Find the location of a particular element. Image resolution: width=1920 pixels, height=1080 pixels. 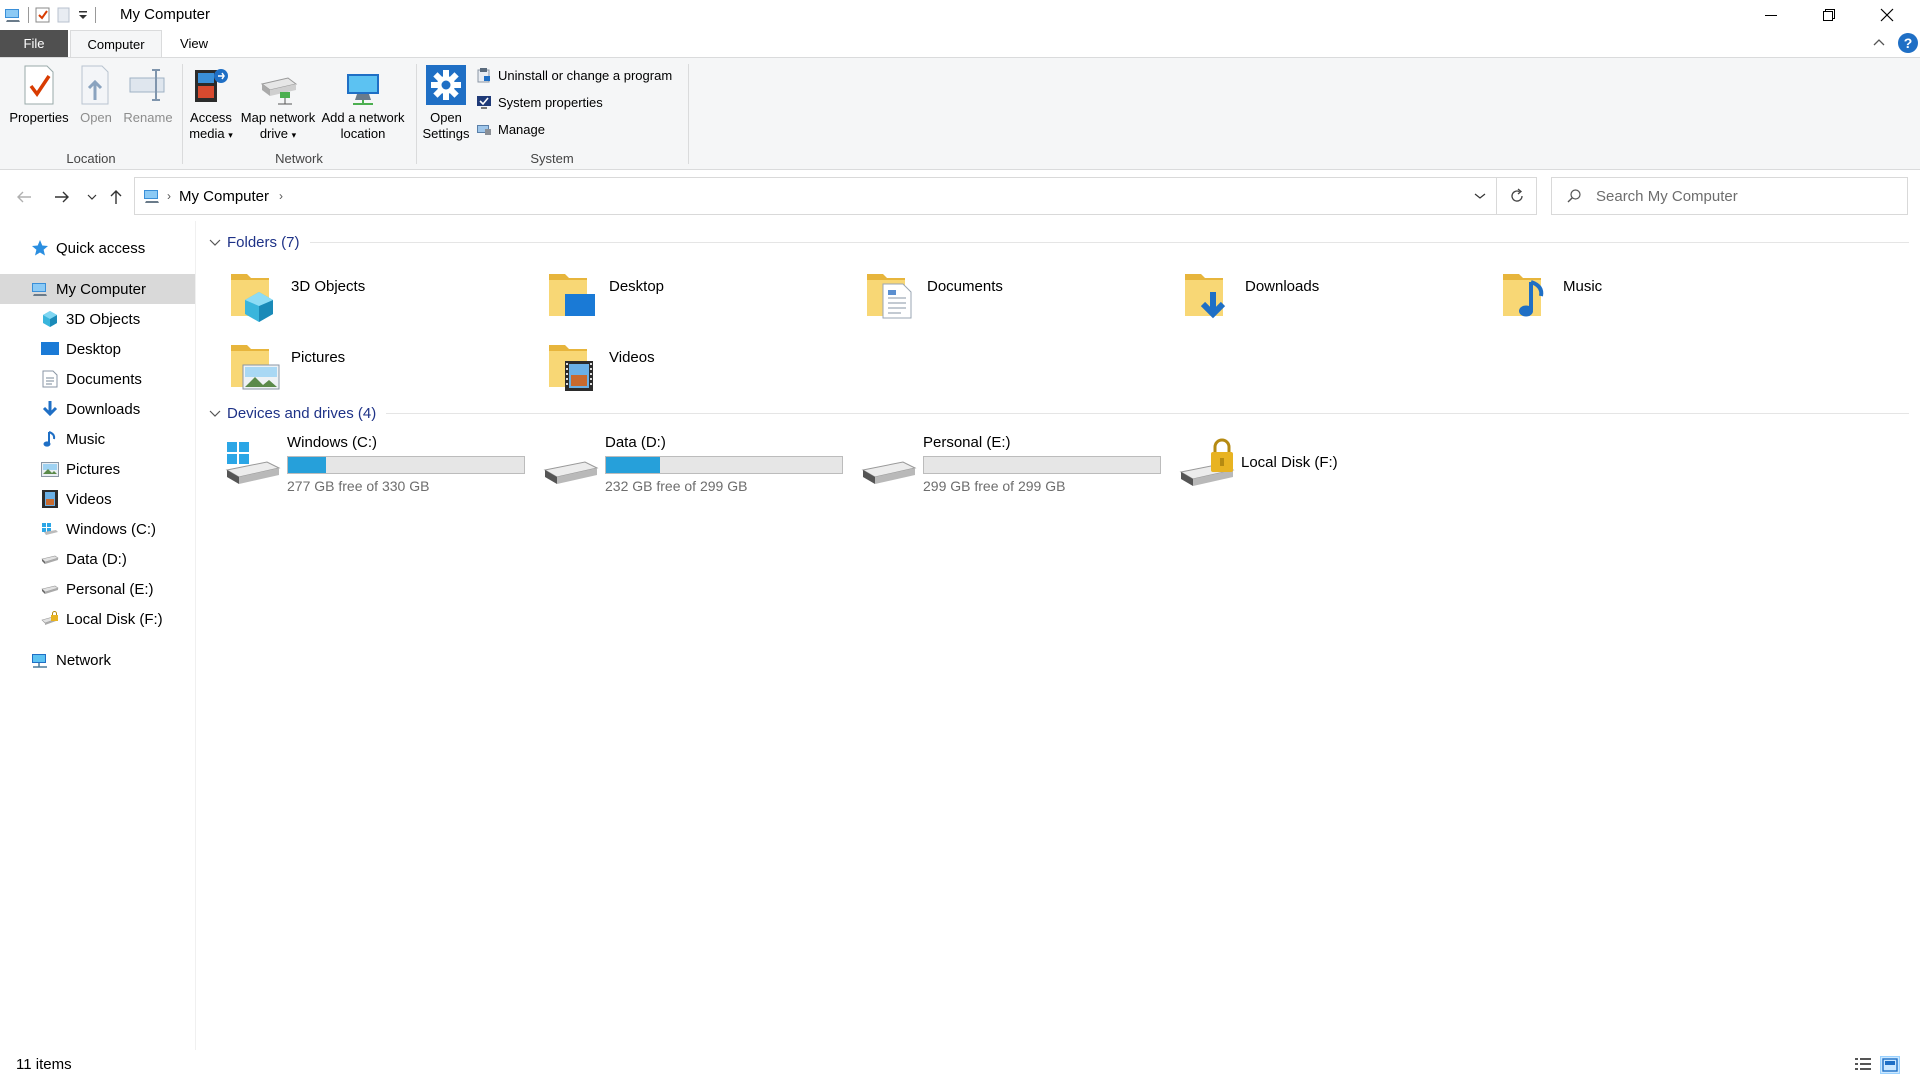

drive-tile-personal-e: Personal (E:) 299 GB free of 299 GB is located at coordinates (1011, 467).